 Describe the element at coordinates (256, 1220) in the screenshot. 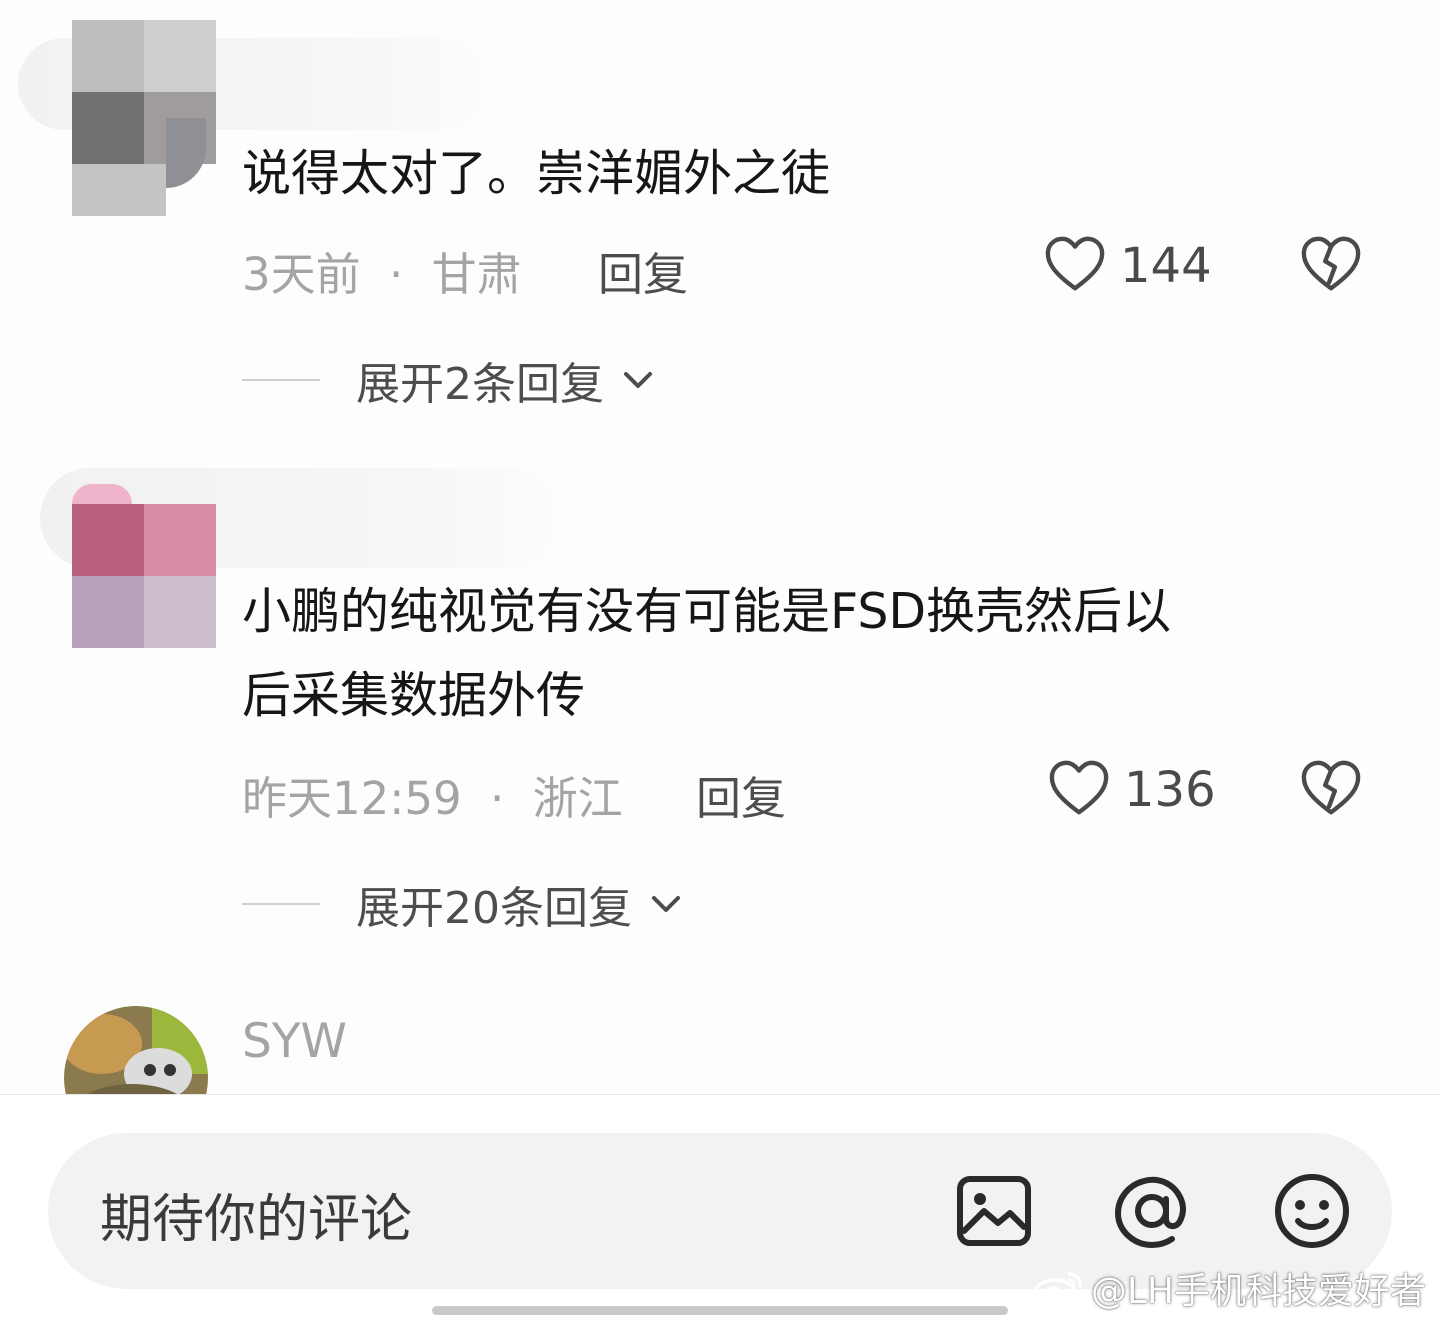

I see `comment-input-placeholder: 期待你的评论` at that location.